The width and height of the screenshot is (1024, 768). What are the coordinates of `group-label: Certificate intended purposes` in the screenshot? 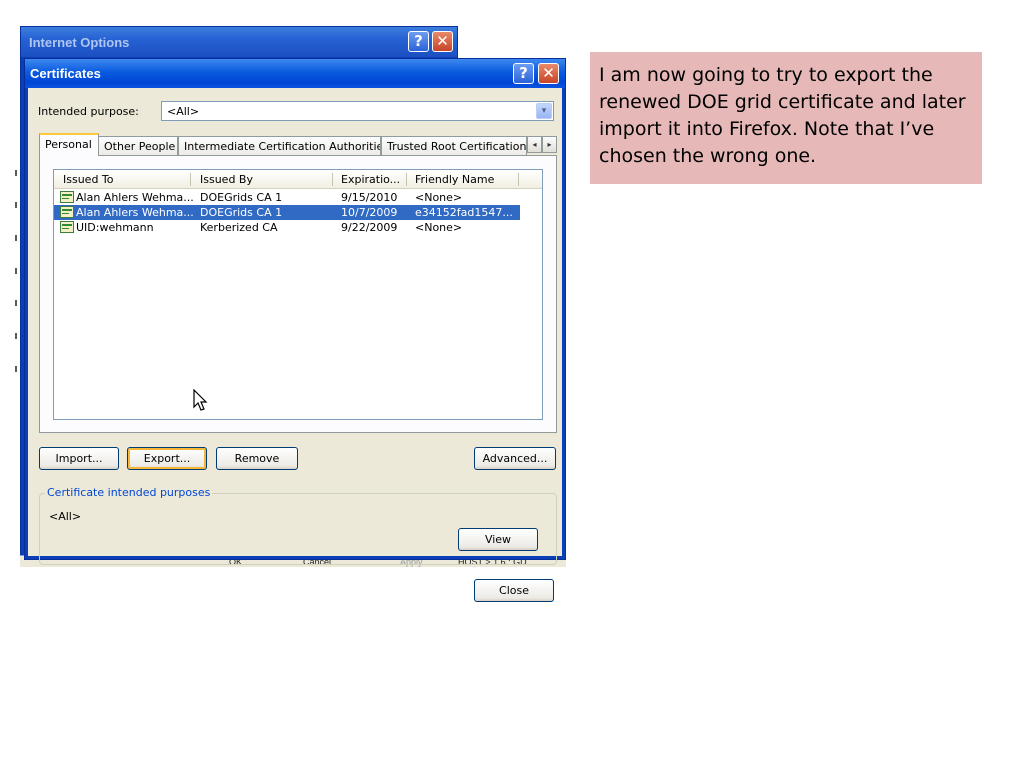 It's located at (129, 492).